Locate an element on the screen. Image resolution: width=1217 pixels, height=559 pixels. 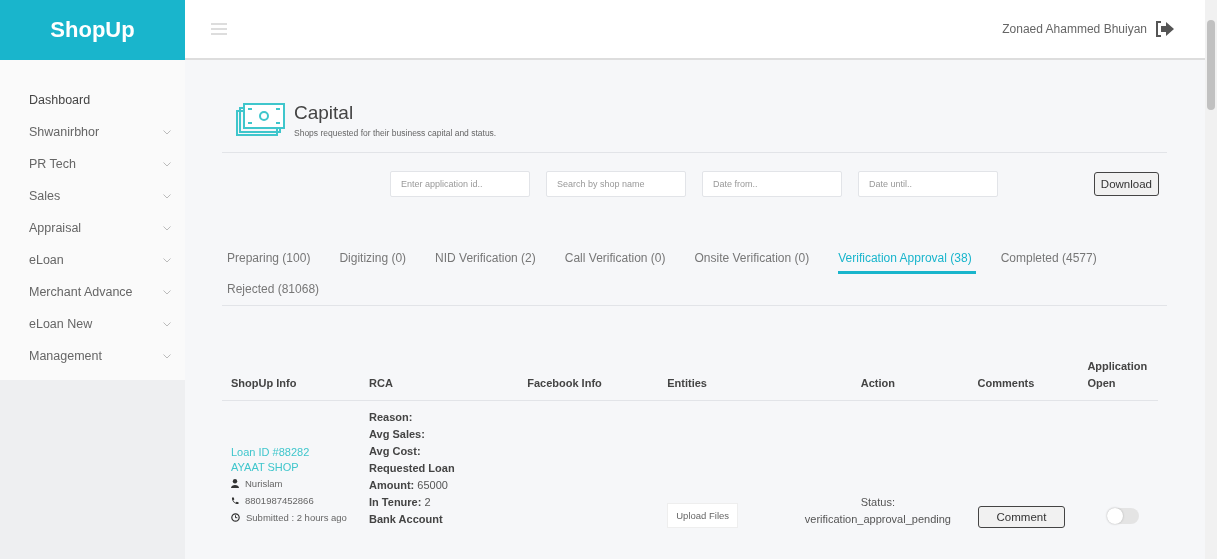
upload-files-button: Upload Files is located at coordinates (703, 515).